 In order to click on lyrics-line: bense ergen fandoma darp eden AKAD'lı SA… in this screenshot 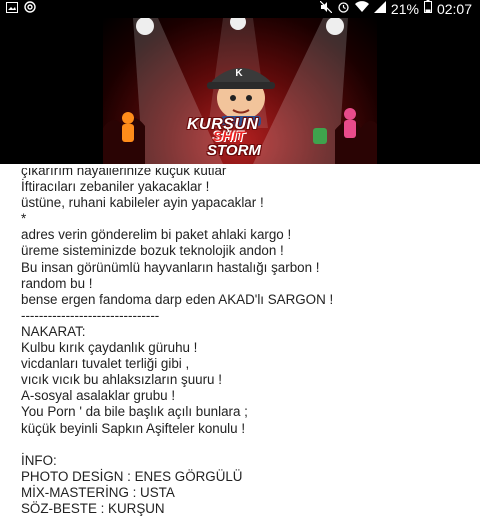, I will do `click(177, 299)`.